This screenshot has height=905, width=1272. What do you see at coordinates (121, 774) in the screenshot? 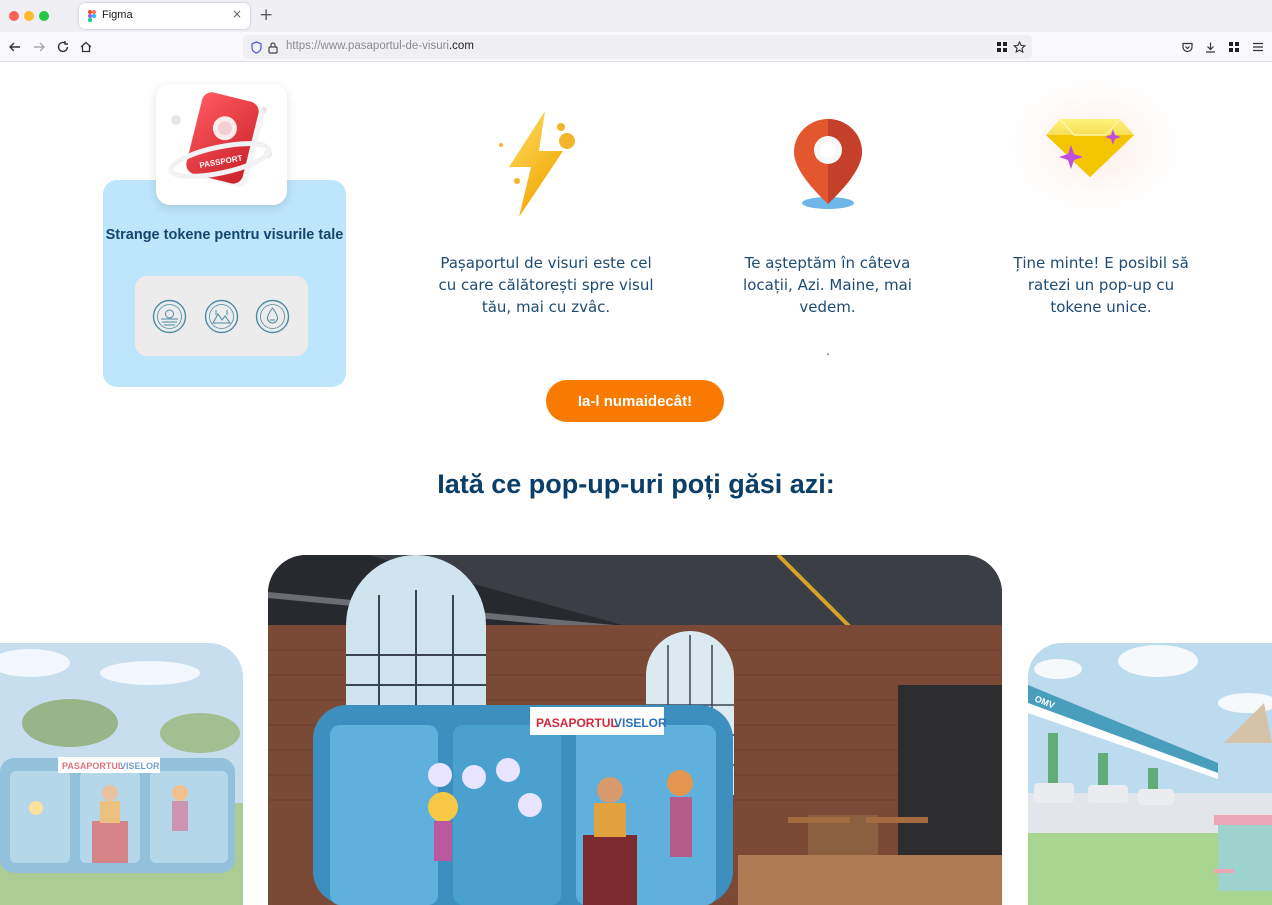
I see `popup-photo-park: PASAPORTUL VISELOR` at bounding box center [121, 774].